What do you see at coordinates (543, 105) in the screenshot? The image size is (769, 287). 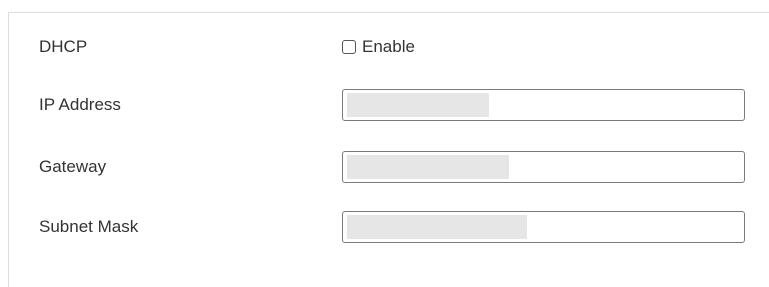 I see `ip-address-input` at bounding box center [543, 105].